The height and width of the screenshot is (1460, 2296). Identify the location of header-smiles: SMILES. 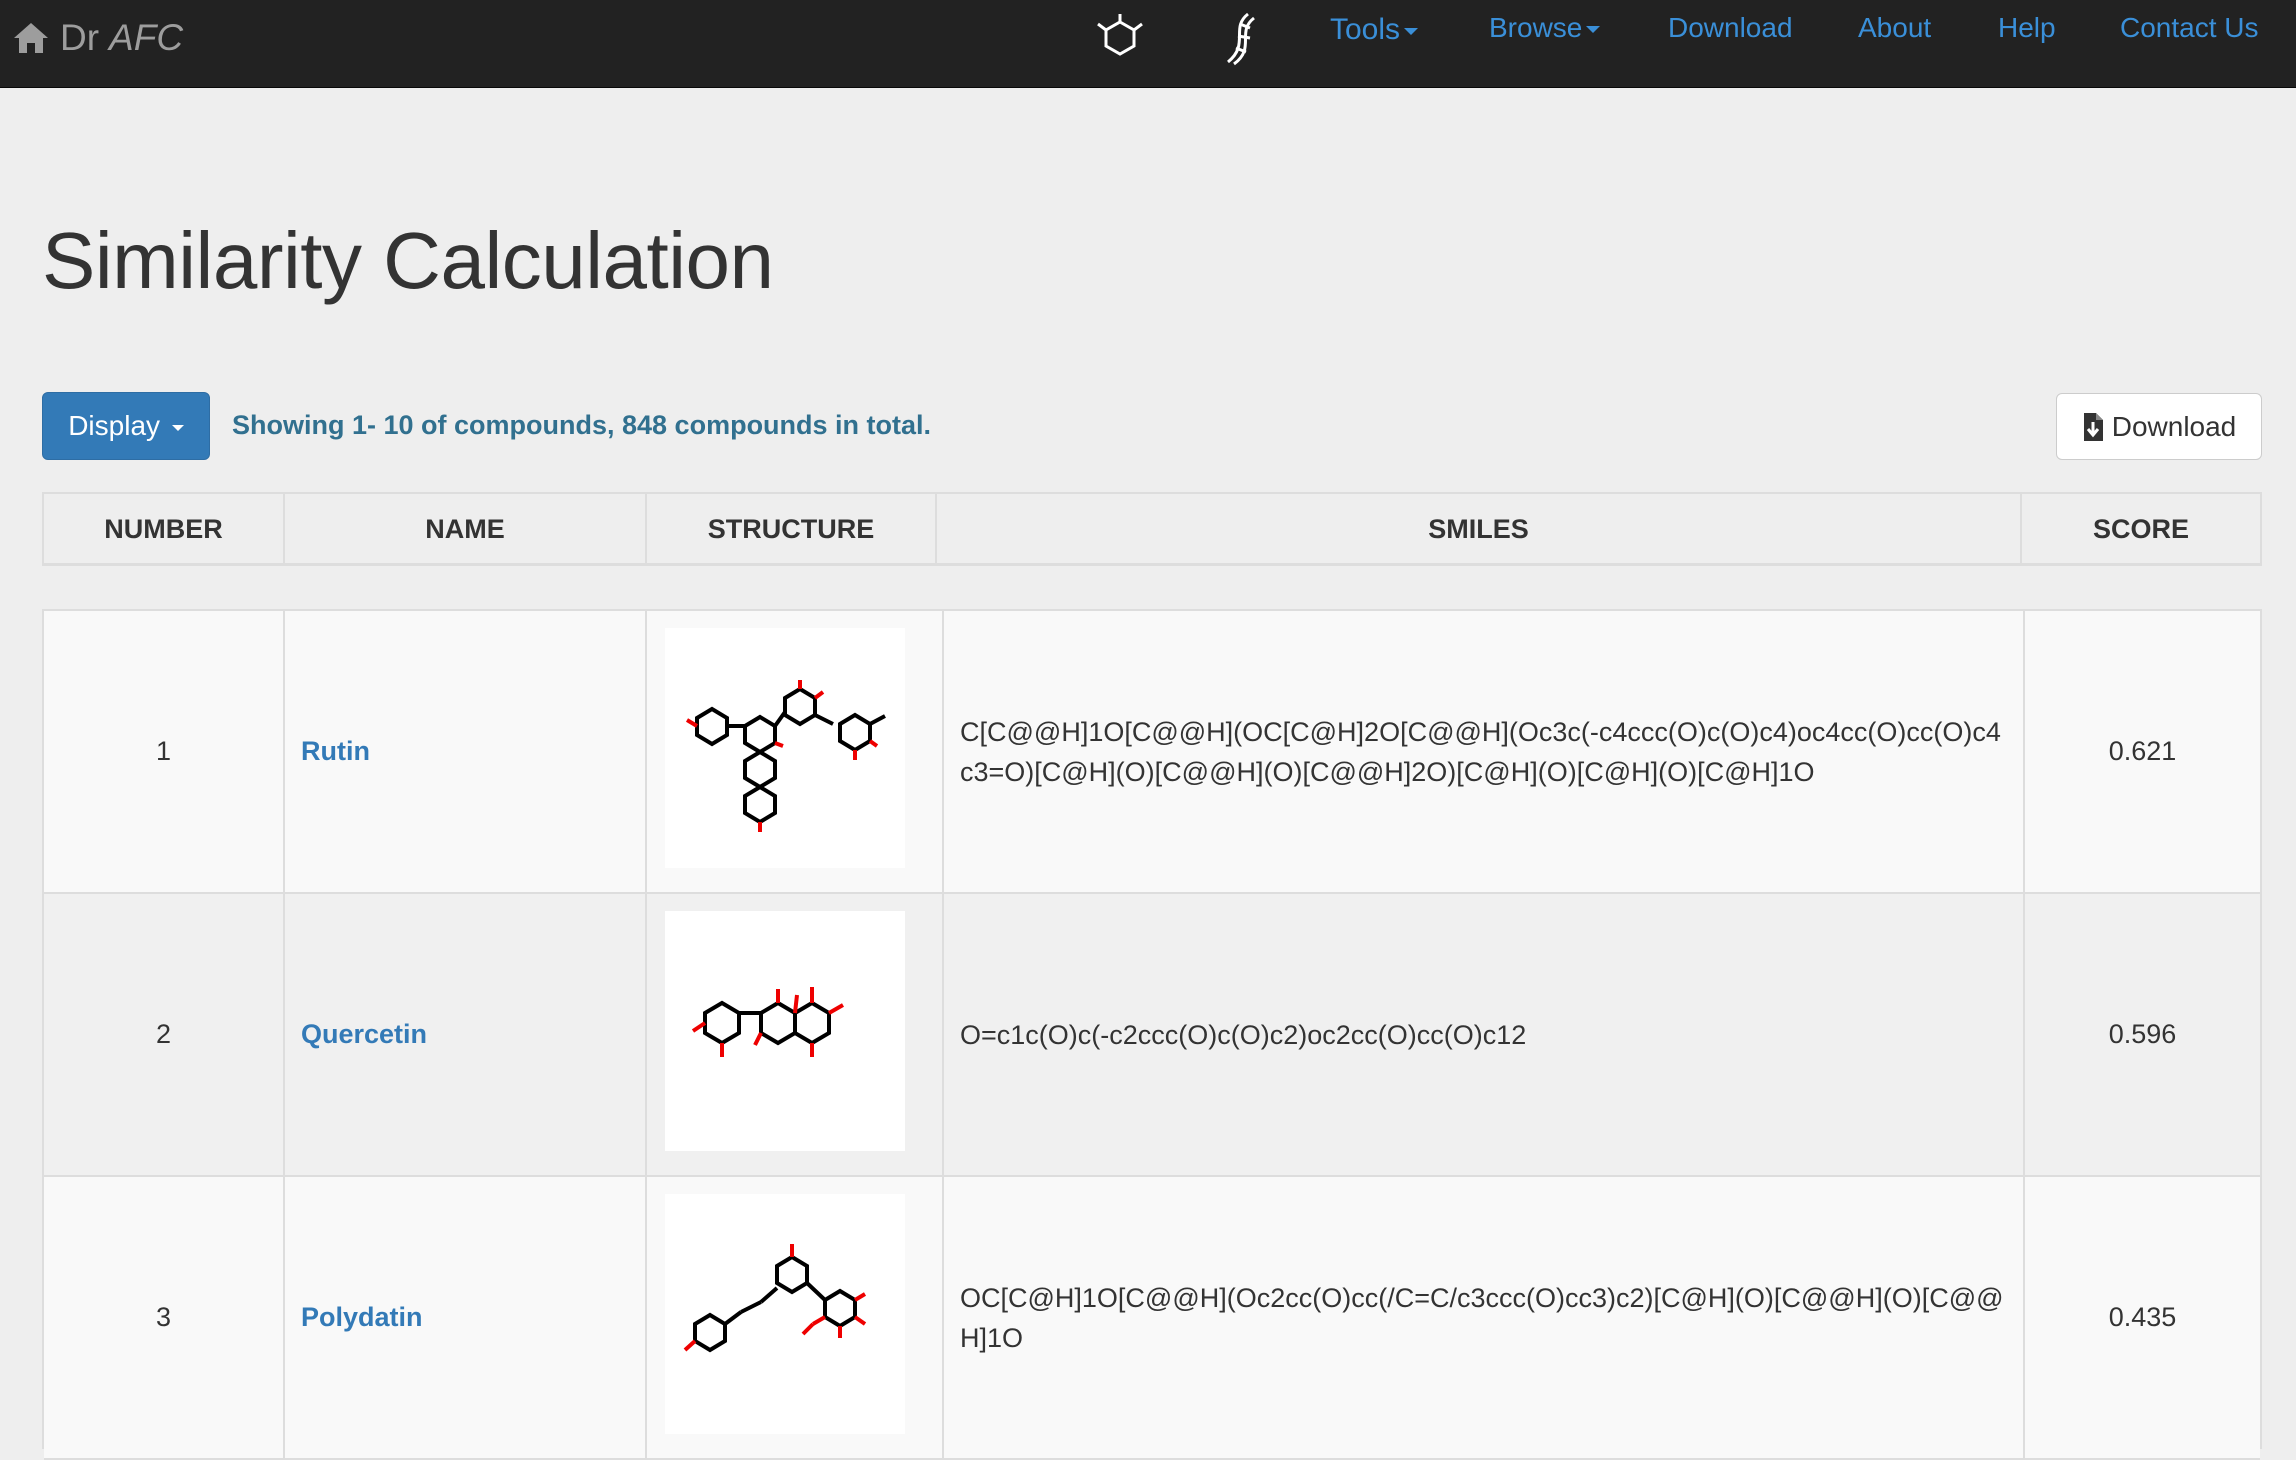
(1479, 529).